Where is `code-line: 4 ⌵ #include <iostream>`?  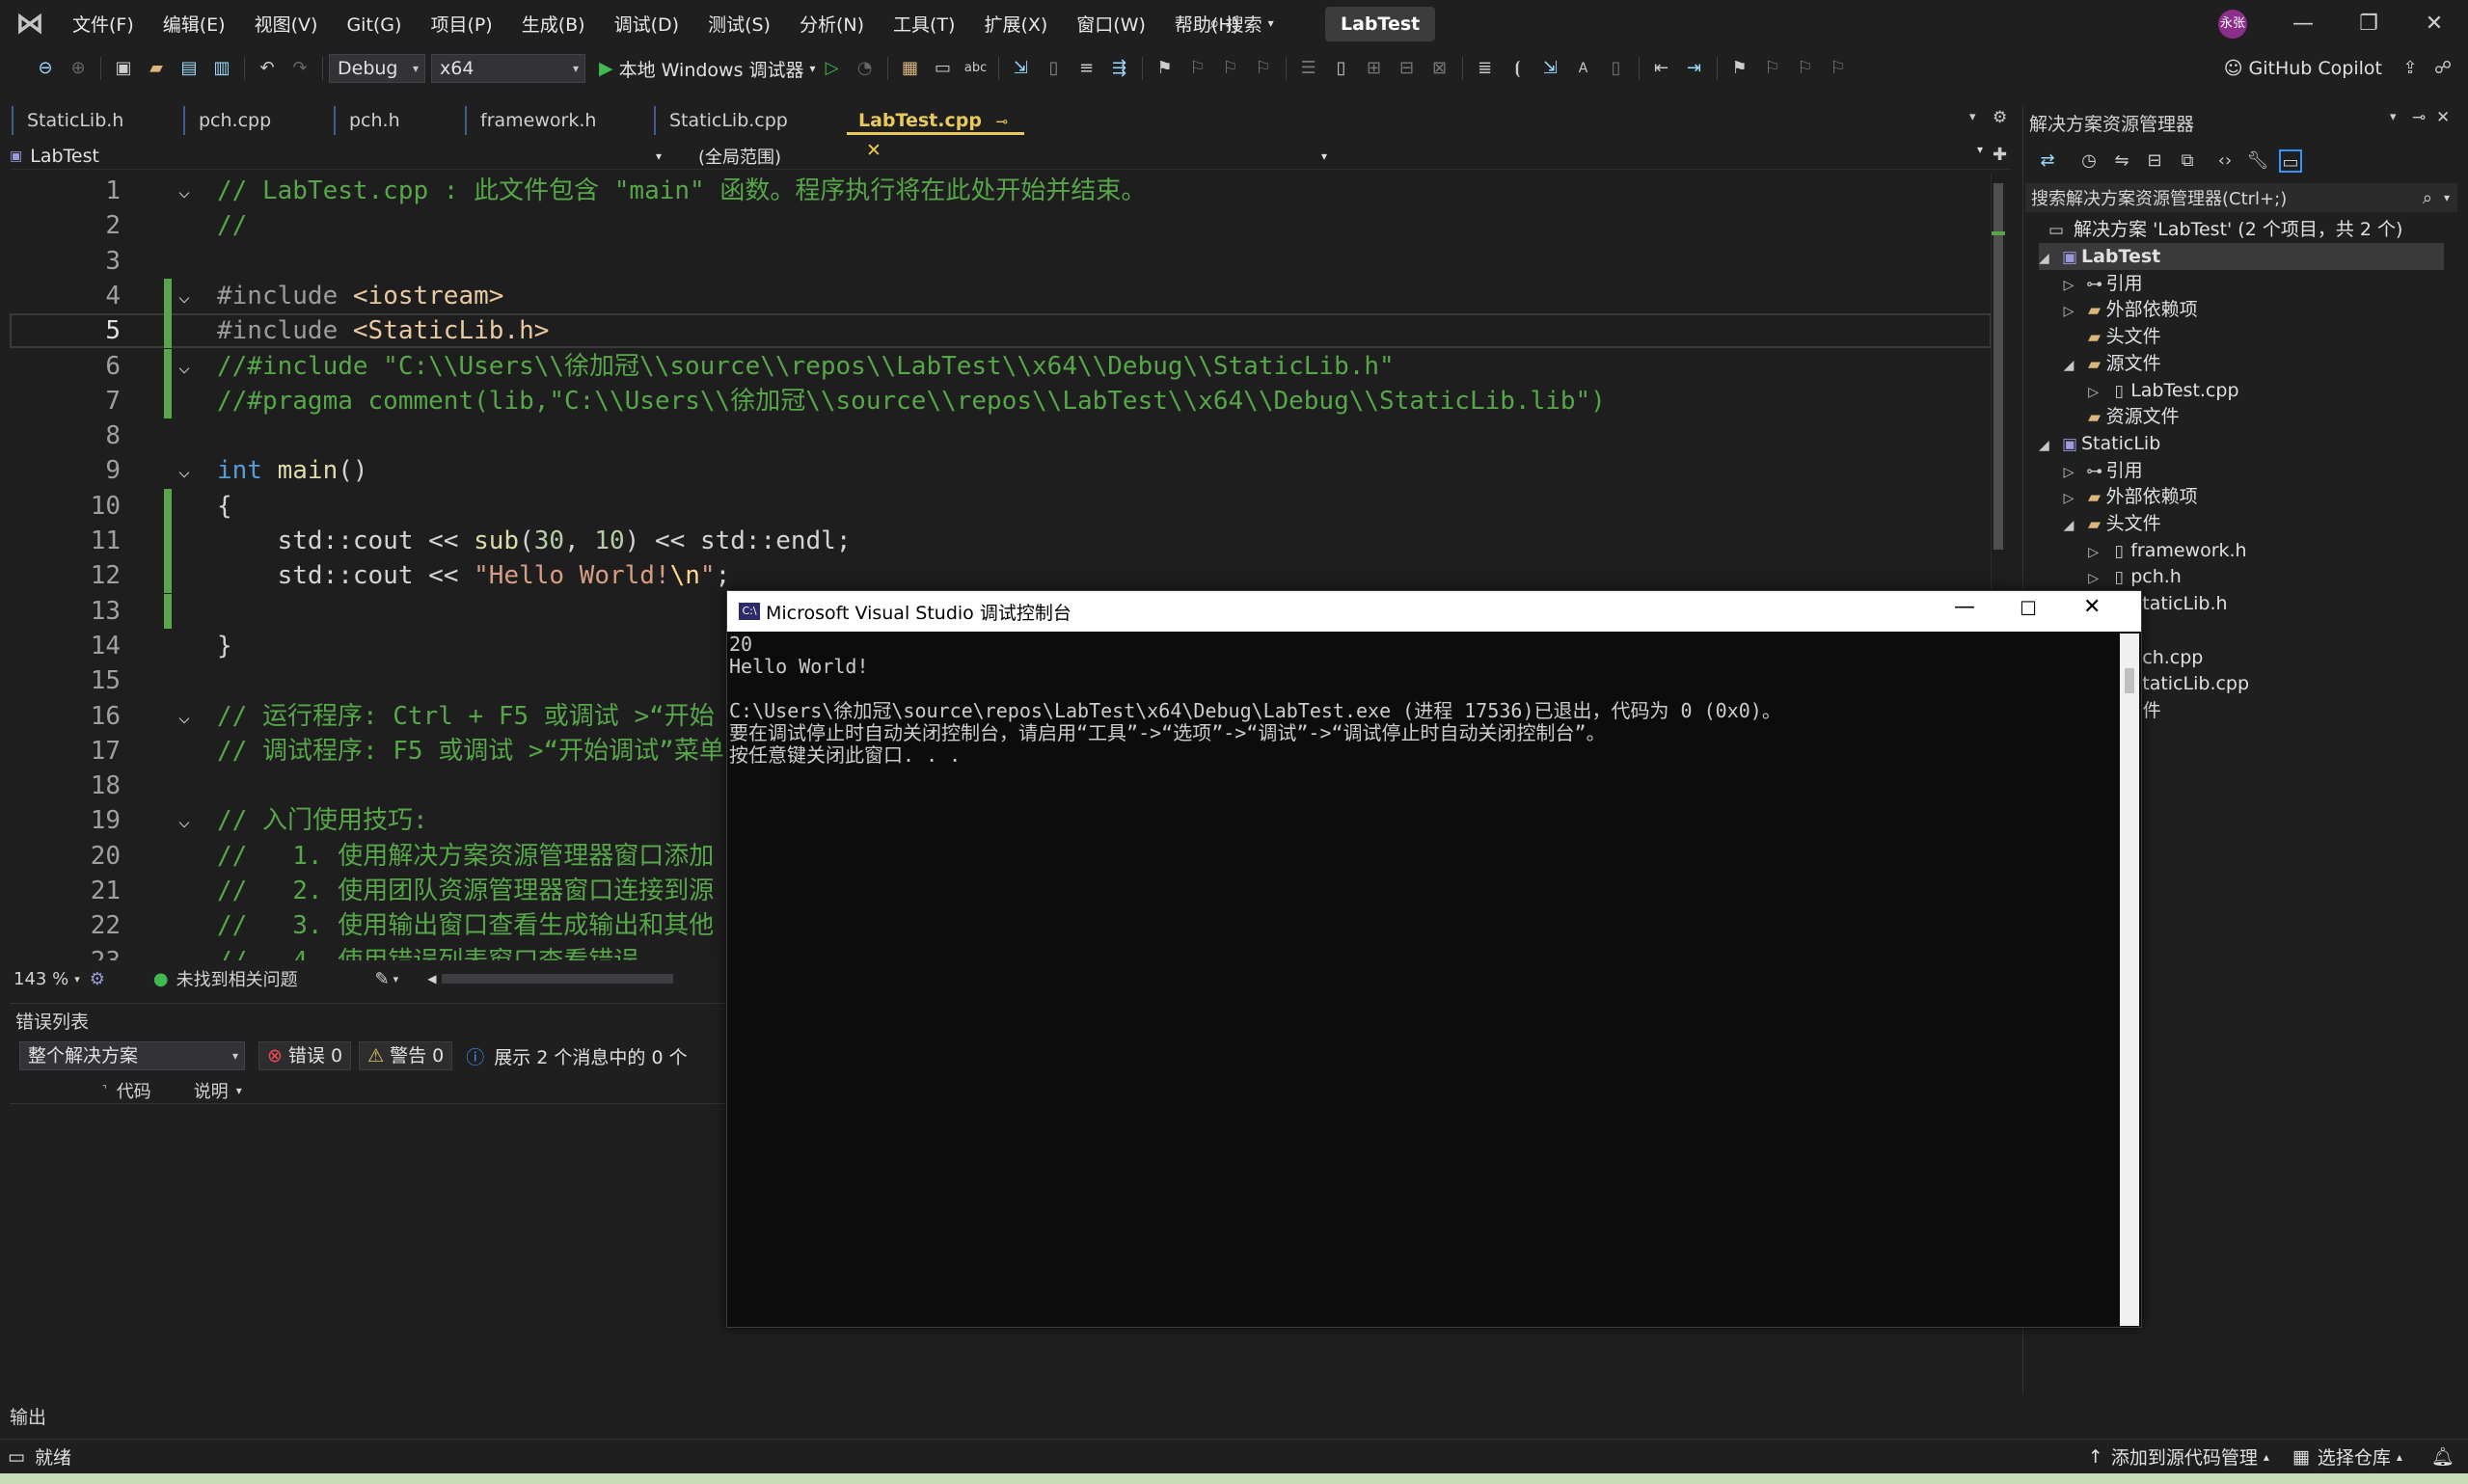 code-line: 4 ⌵ #include <iostream> is located at coordinates (1001, 295).